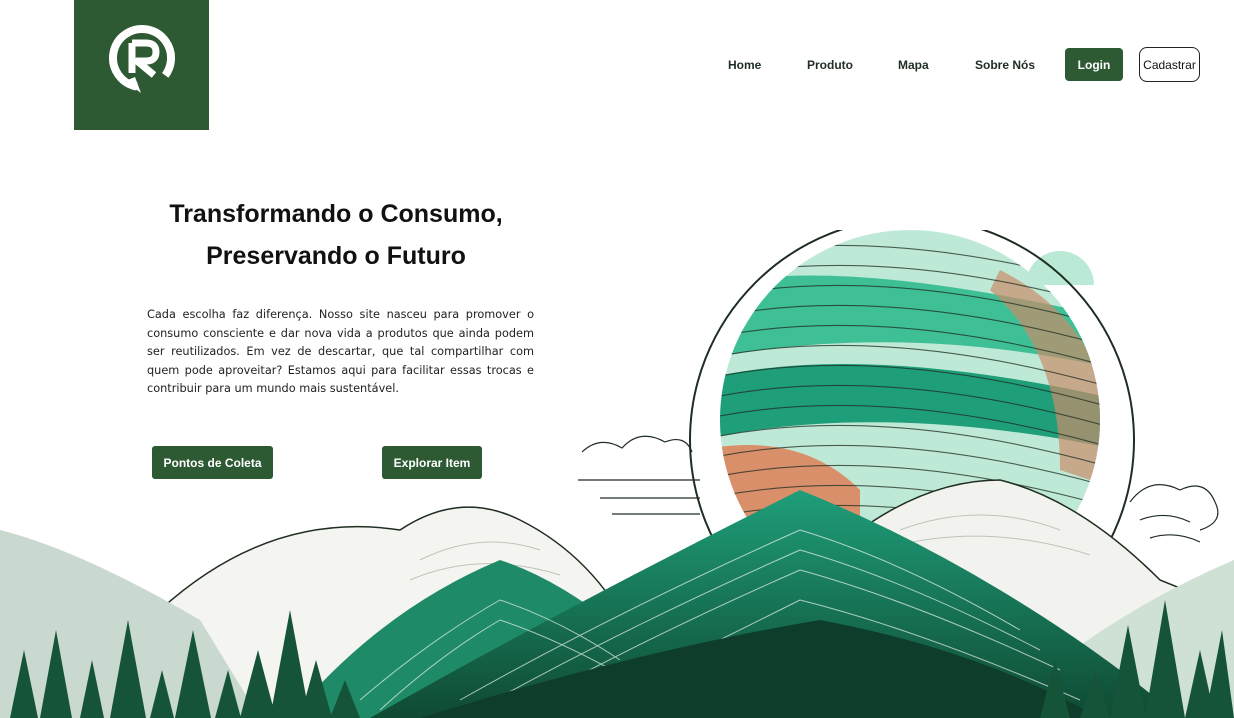  Describe the element at coordinates (1169, 64) in the screenshot. I see `signup-button: Cadastrar` at that location.